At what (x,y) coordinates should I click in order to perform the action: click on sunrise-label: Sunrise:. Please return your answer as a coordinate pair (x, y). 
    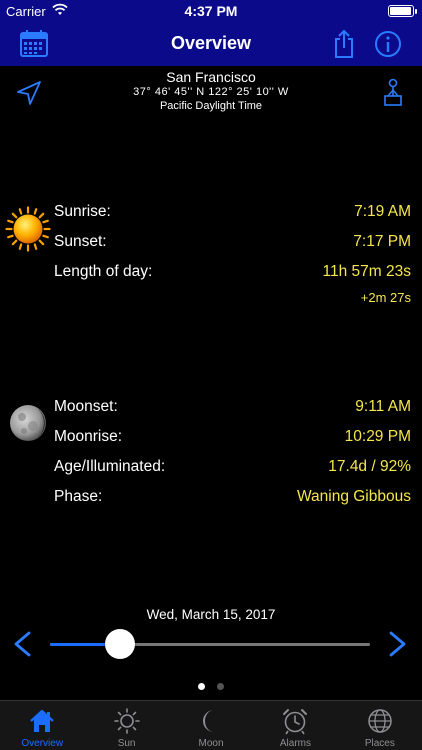
    Looking at the image, I should click on (82, 211).